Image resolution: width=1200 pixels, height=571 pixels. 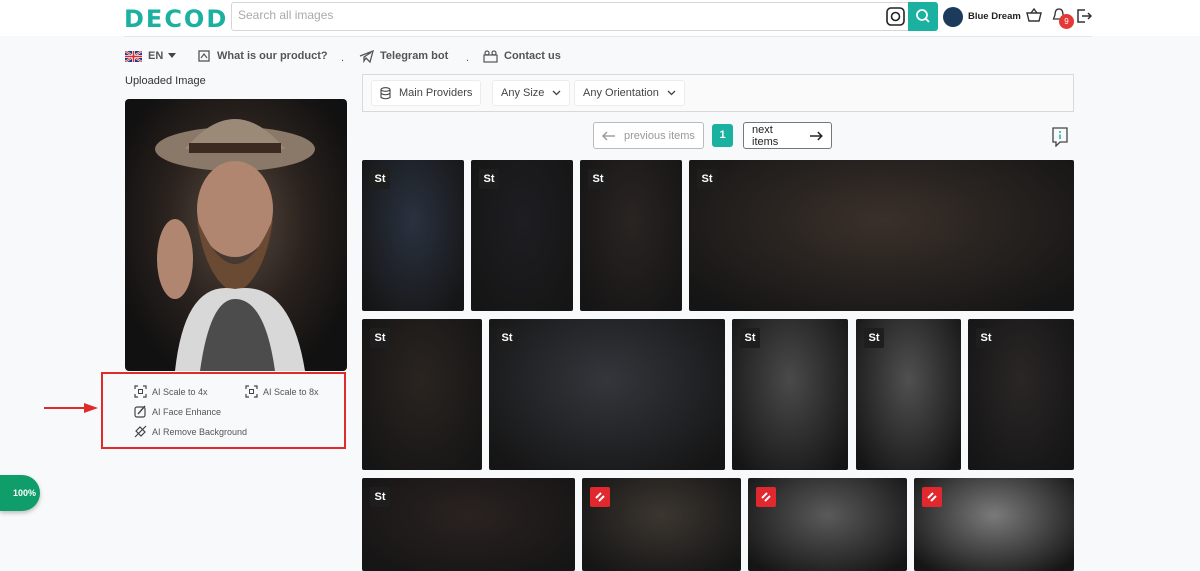 I want to click on nav-link-contact: Contact us, so click(x=522, y=56).